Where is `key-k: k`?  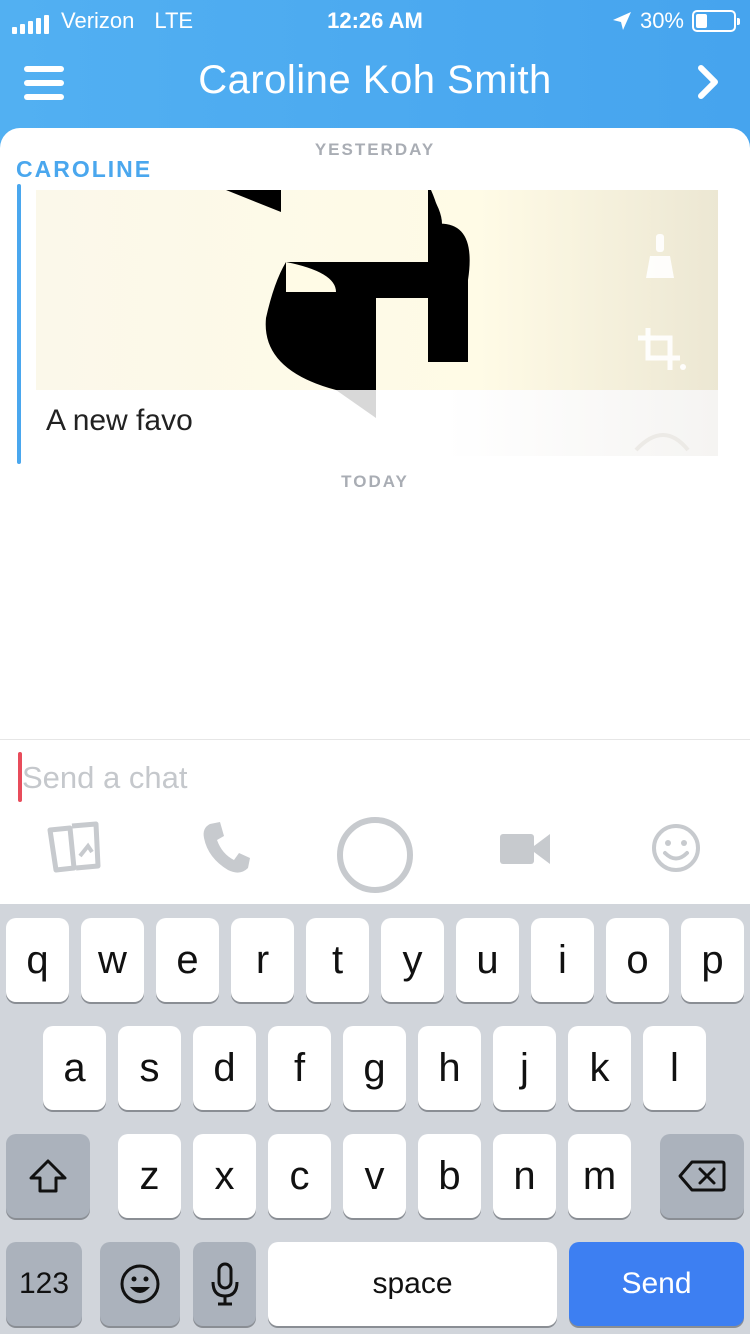
key-k: k is located at coordinates (599, 1068).